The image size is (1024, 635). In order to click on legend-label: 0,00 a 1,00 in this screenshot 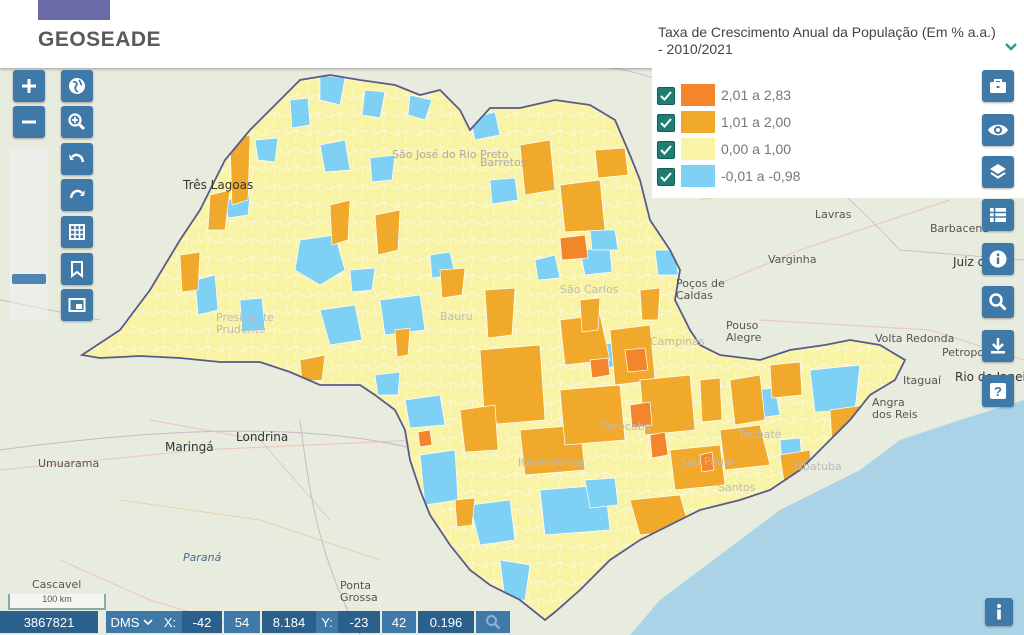, I will do `click(756, 149)`.